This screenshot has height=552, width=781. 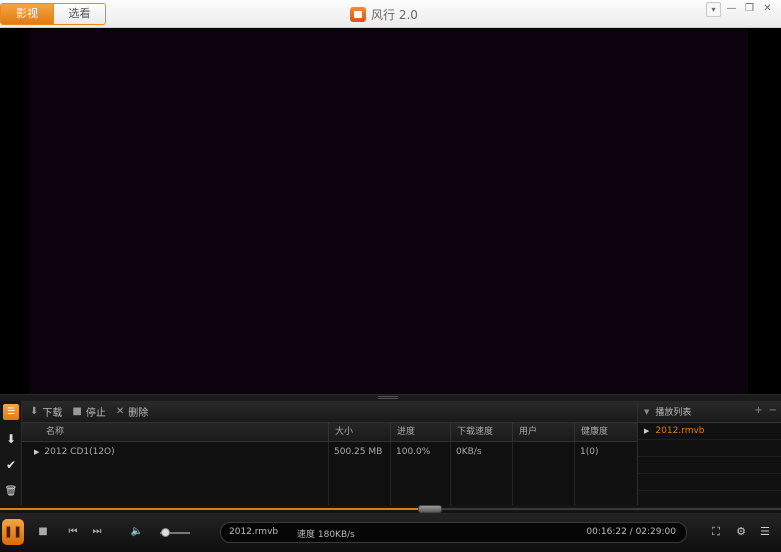 I want to click on trash-icon: 🗑, so click(x=11, y=492).